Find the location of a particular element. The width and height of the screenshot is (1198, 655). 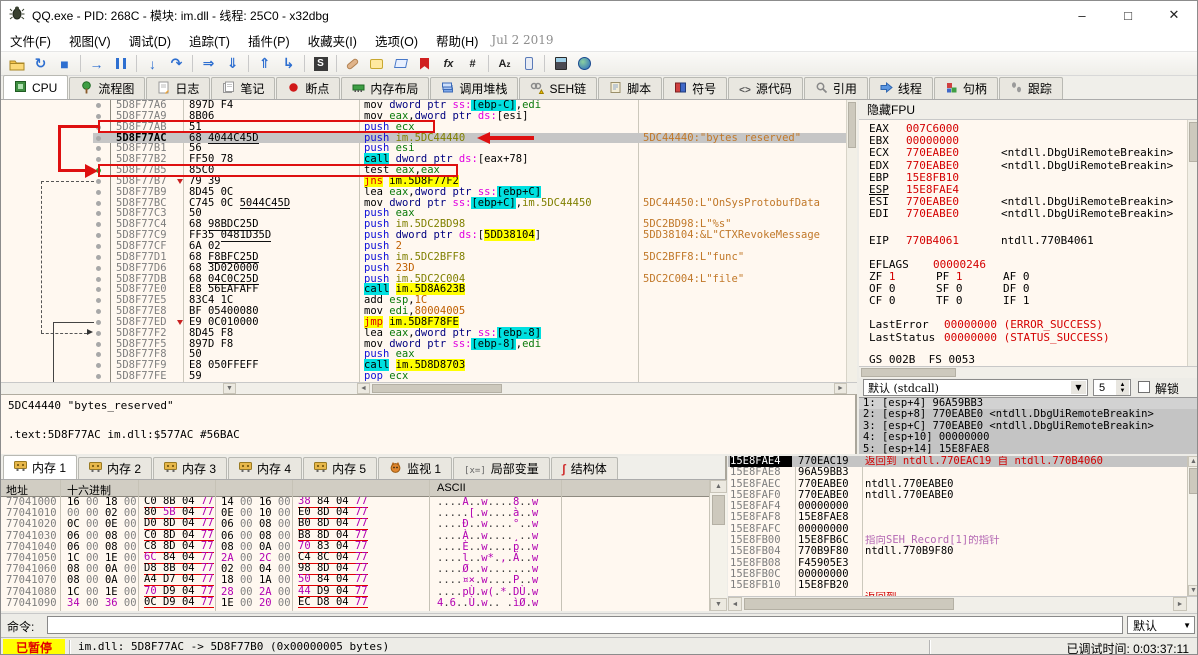

segment-registers: GS 002B FS 0053 is located at coordinates (1028, 359).